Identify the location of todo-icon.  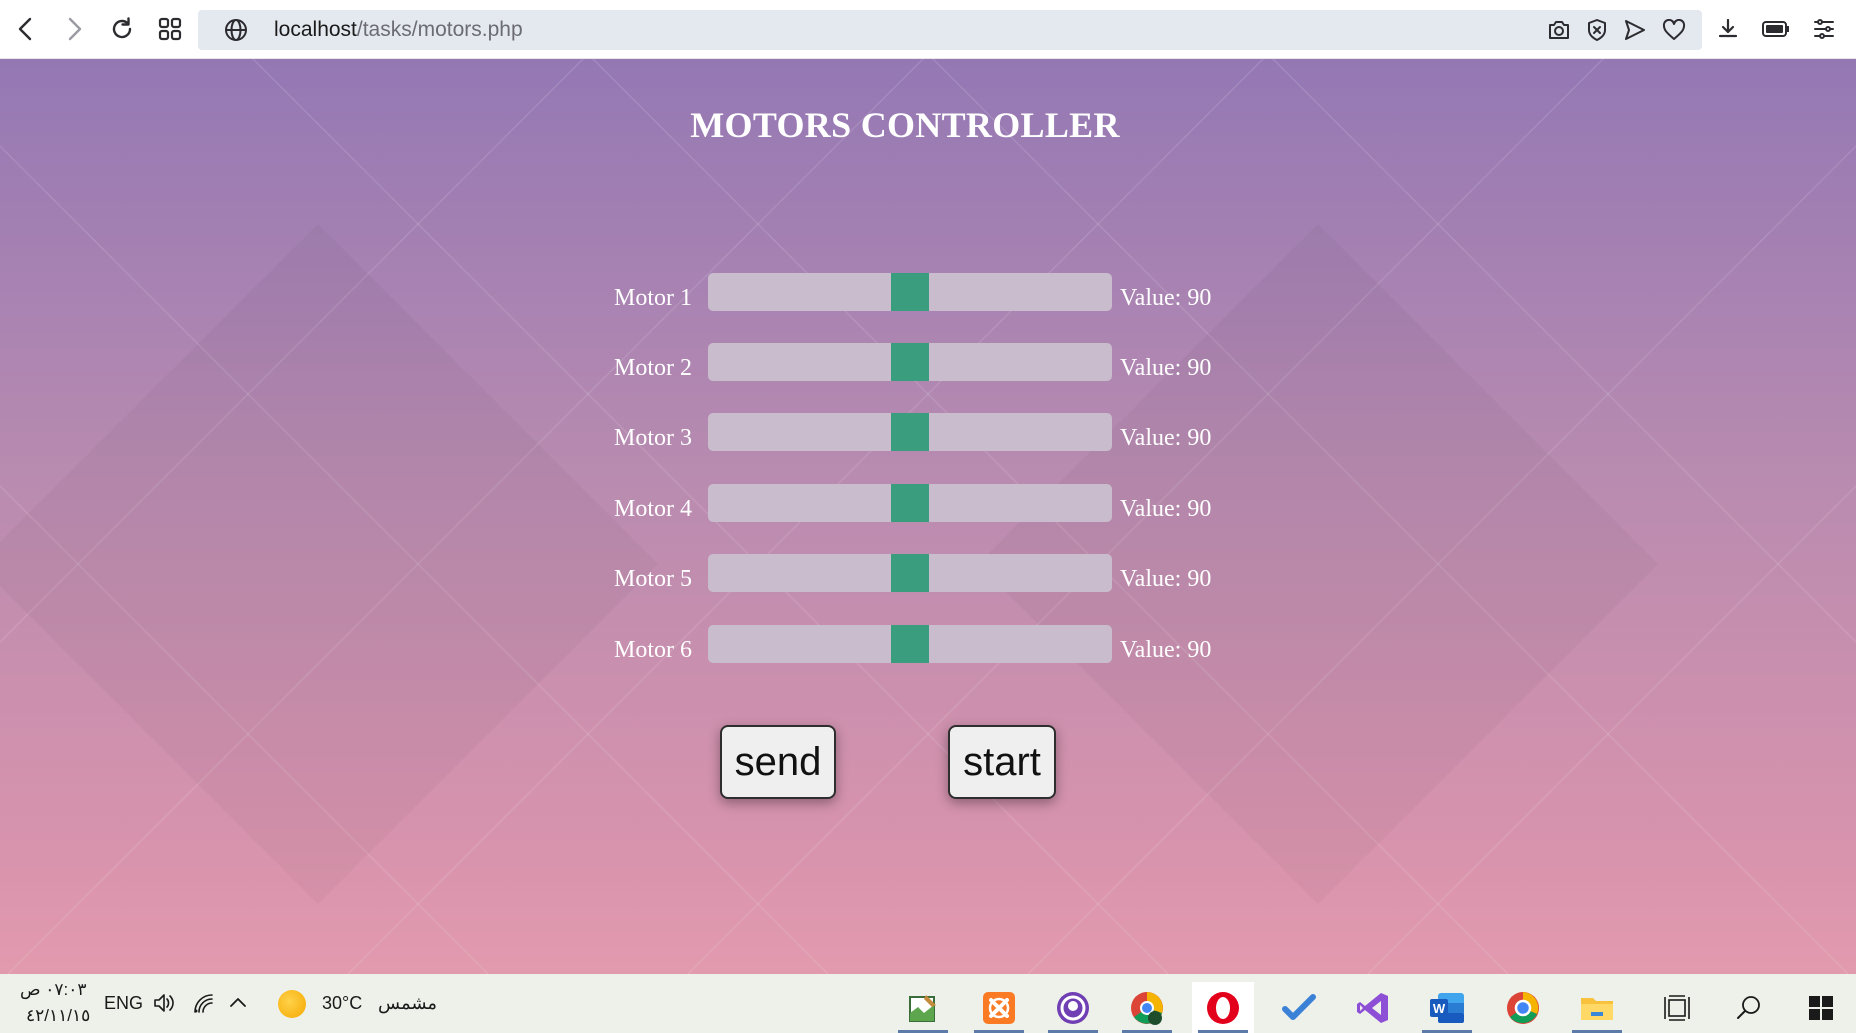
(1299, 1007).